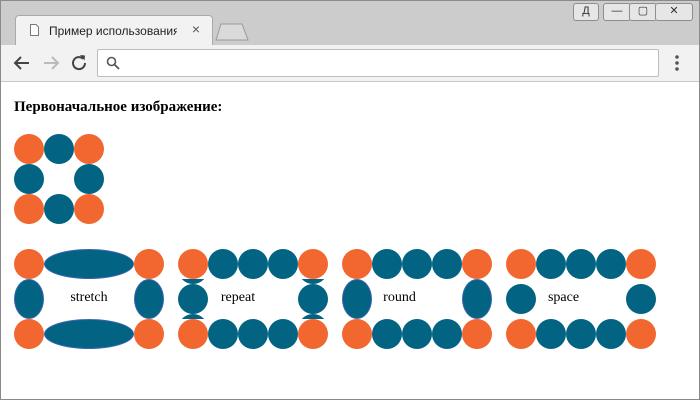 The image size is (700, 400). I want to click on menu-icon, so click(677, 63).